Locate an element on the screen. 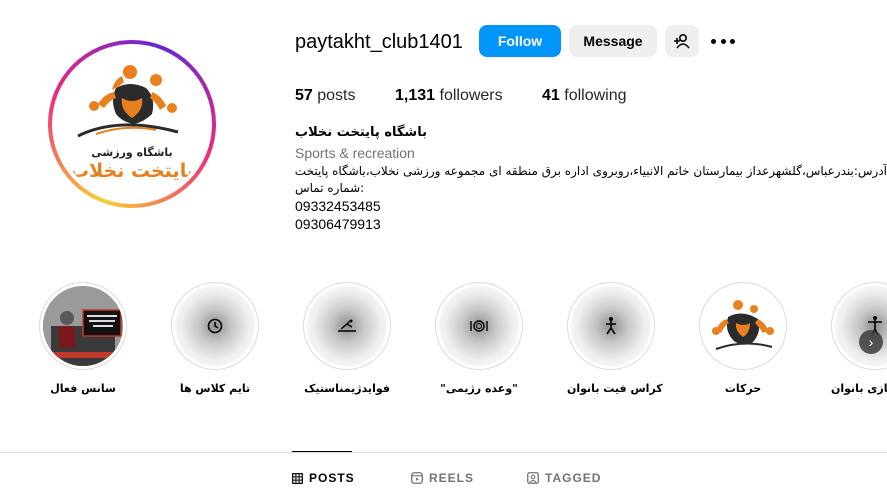  highlight-label: کراس فیت بانوان is located at coordinates (615, 388).